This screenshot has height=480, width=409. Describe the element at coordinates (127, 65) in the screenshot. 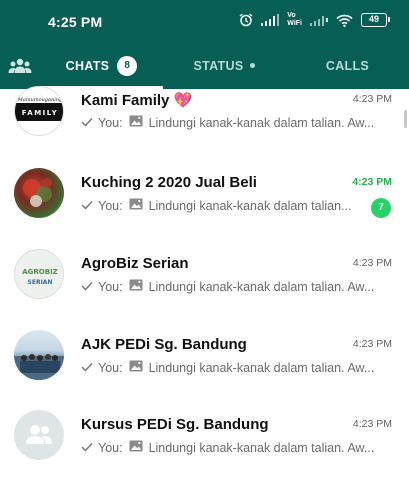

I see `chats-unread-badge: 8` at that location.